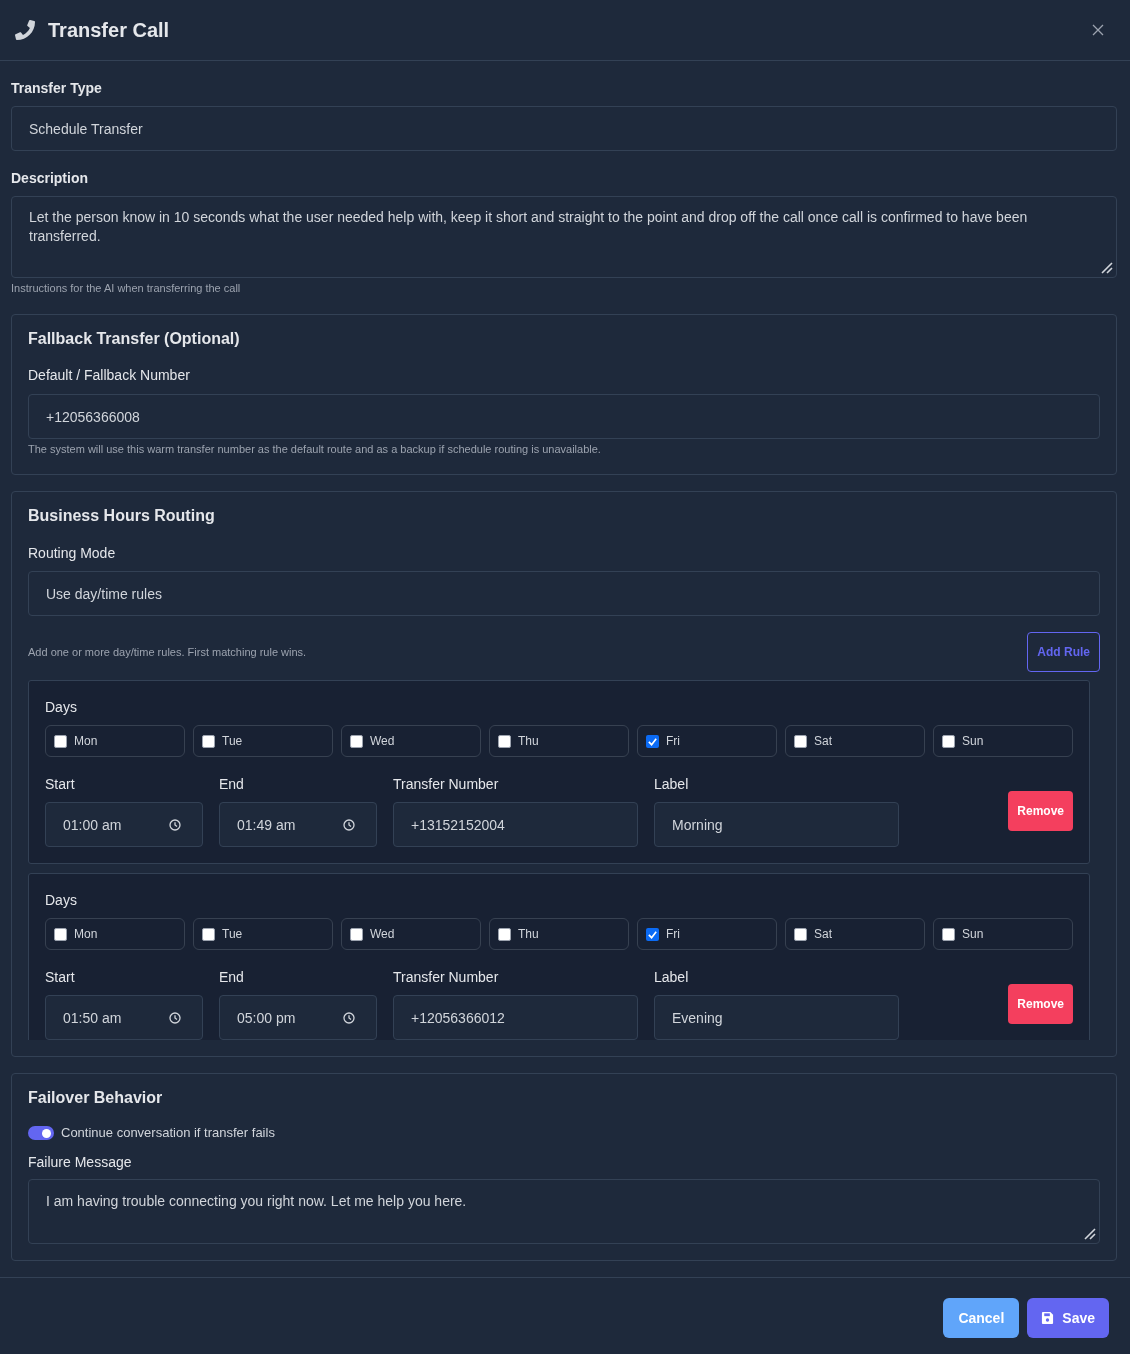 This screenshot has height=1354, width=1130. Describe the element at coordinates (41, 1133) in the screenshot. I see `toggle-switch` at that location.